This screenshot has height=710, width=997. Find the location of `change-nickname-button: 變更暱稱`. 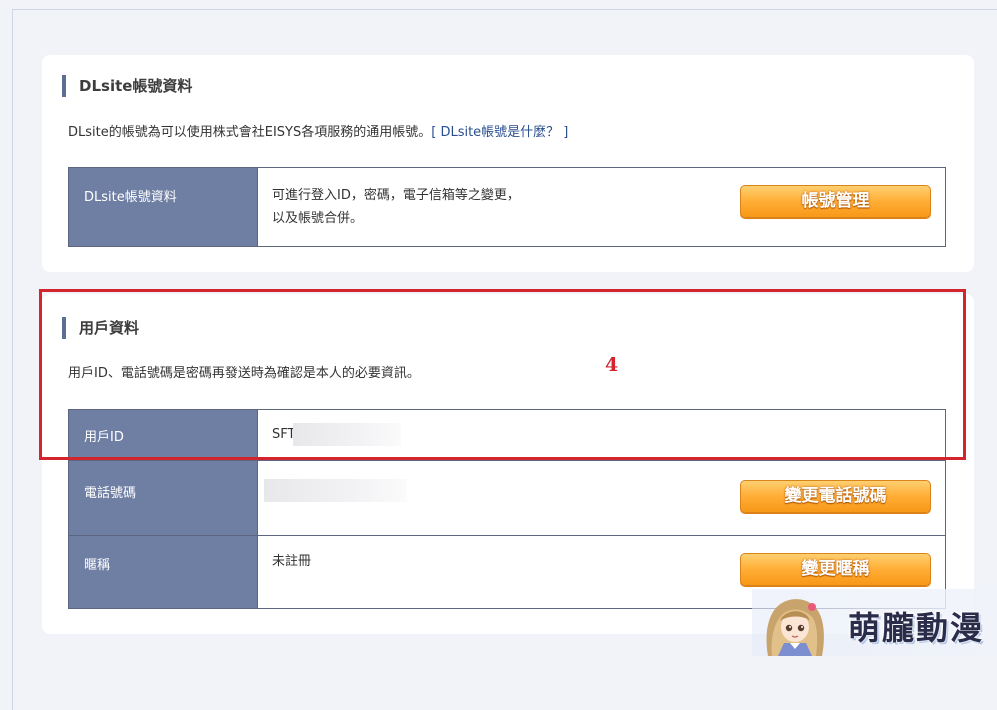

change-nickname-button: 變更暱稱 is located at coordinates (835, 569).